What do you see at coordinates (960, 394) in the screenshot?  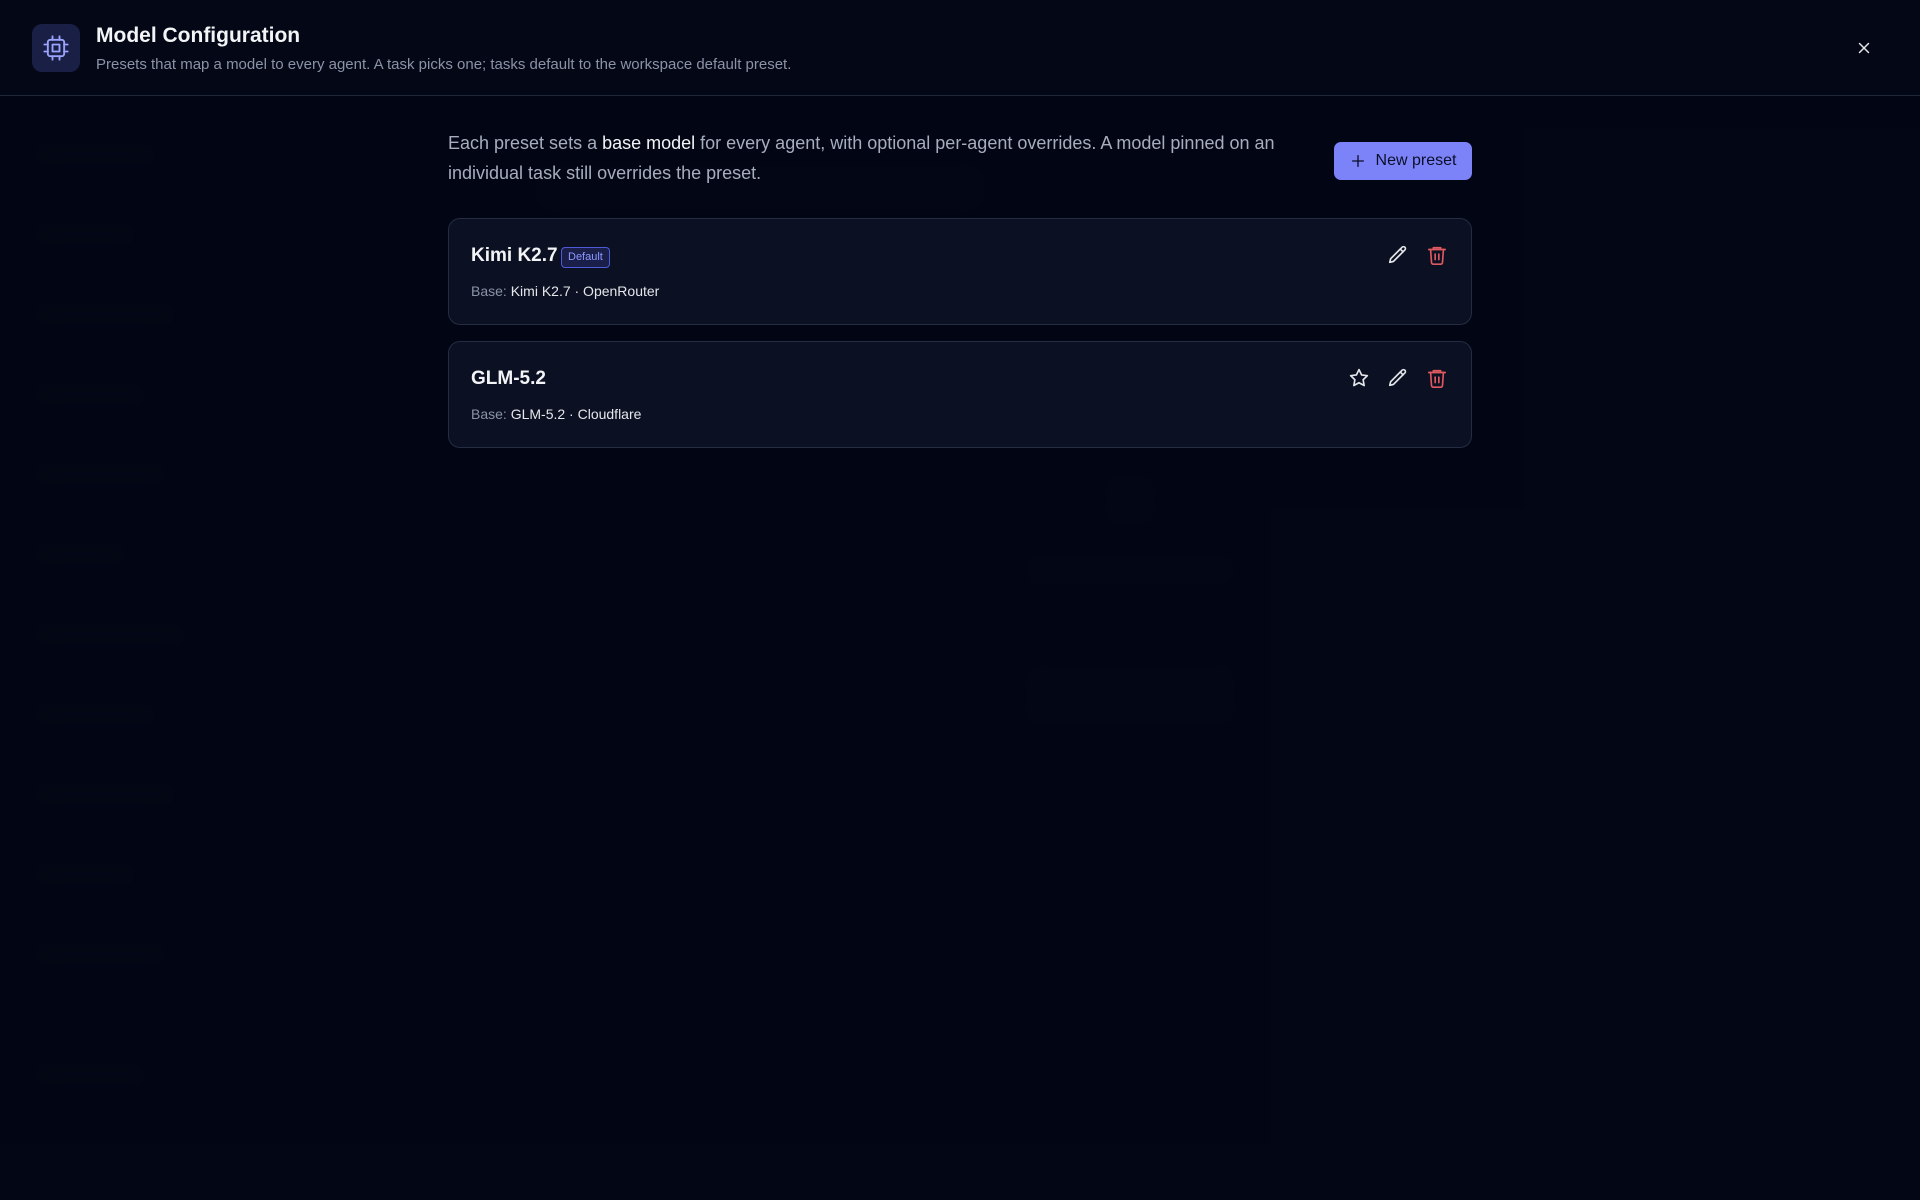 I see `preset-card: GLM-5.2 Base: GLM-5.2 · Cloudflare` at bounding box center [960, 394].